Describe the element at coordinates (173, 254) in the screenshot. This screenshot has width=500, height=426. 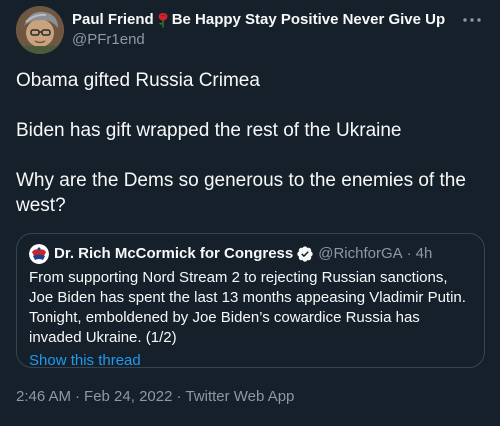
I see `quoted-author-name: Dr. Rich McCormick for Congress` at that location.